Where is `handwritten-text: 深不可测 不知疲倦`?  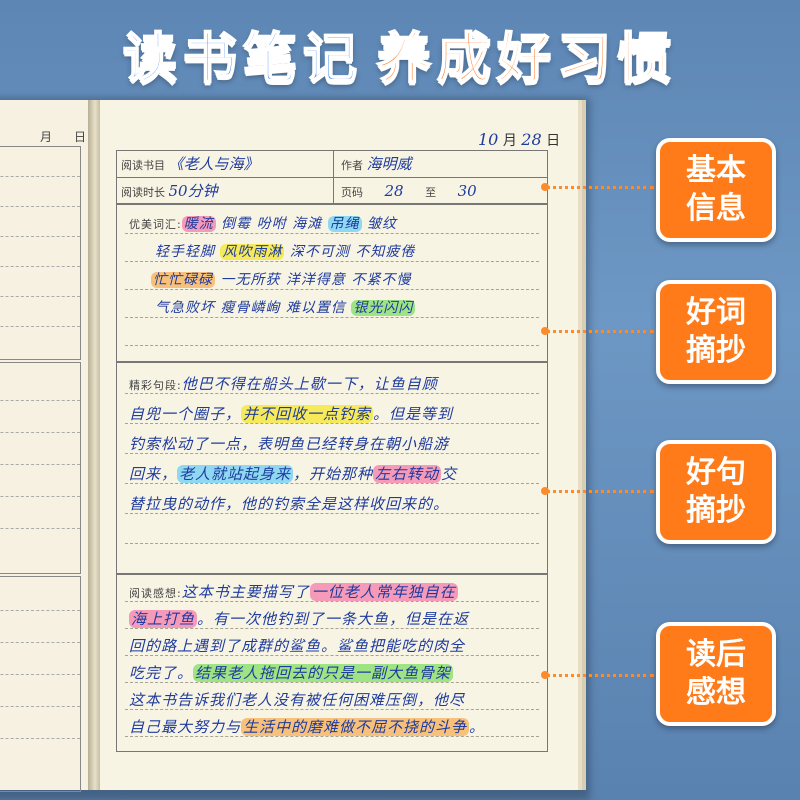
handwritten-text: 深不可测 不知疲倦 is located at coordinates (350, 252).